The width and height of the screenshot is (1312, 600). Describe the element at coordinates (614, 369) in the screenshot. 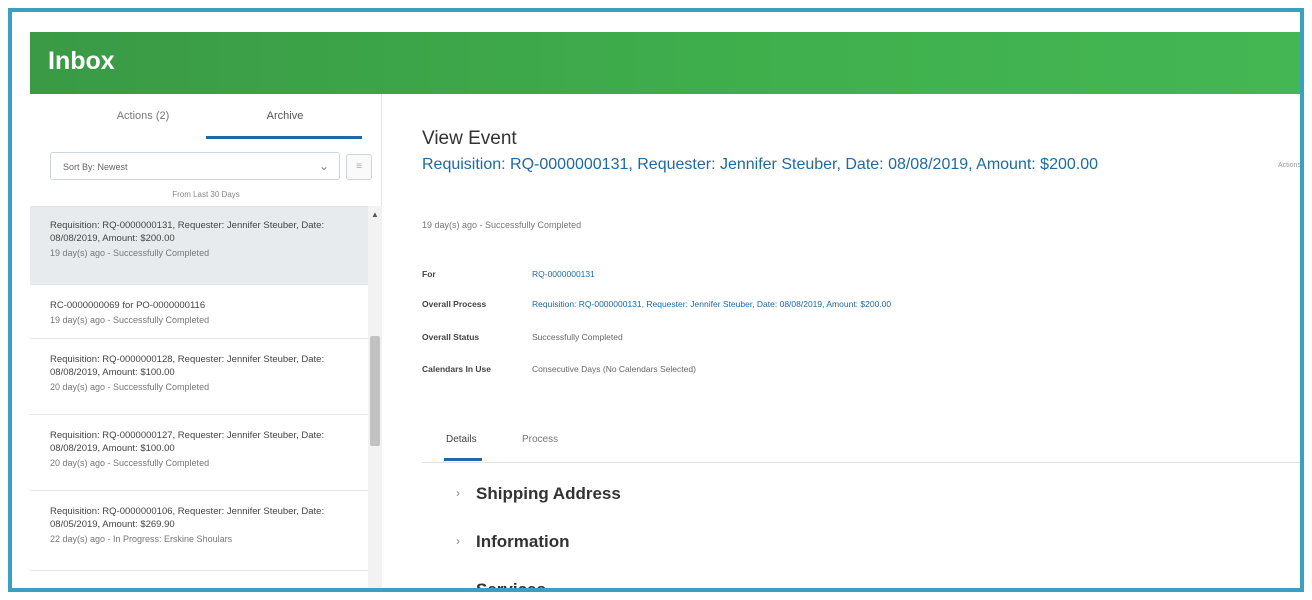

I see `calendars-value: Consecutive Days (No Calendars Selected)` at that location.